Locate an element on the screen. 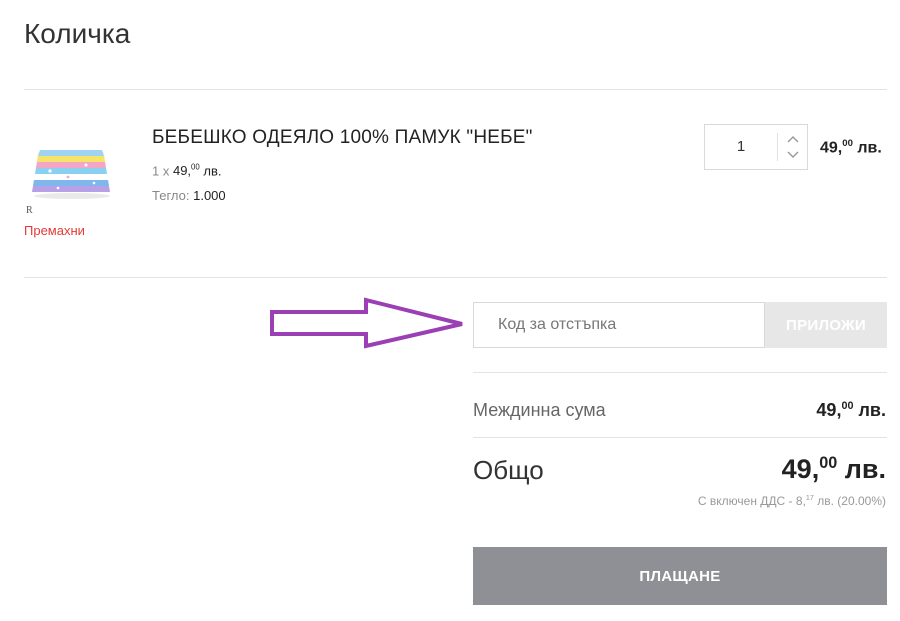 The width and height of the screenshot is (900, 621). vat-prefix: С включен ДДС - is located at coordinates (745, 501).